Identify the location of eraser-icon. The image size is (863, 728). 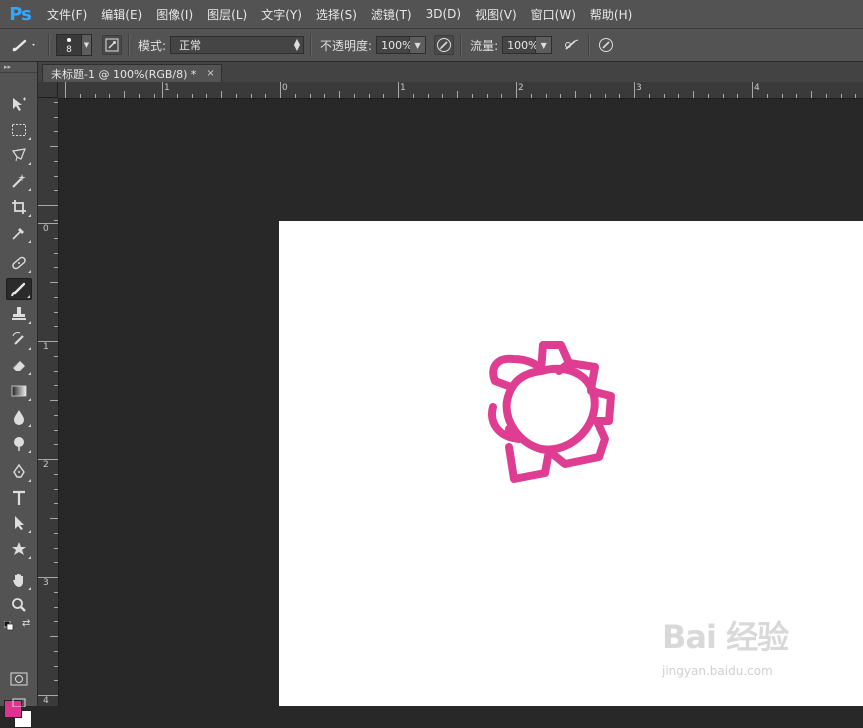
(18, 366).